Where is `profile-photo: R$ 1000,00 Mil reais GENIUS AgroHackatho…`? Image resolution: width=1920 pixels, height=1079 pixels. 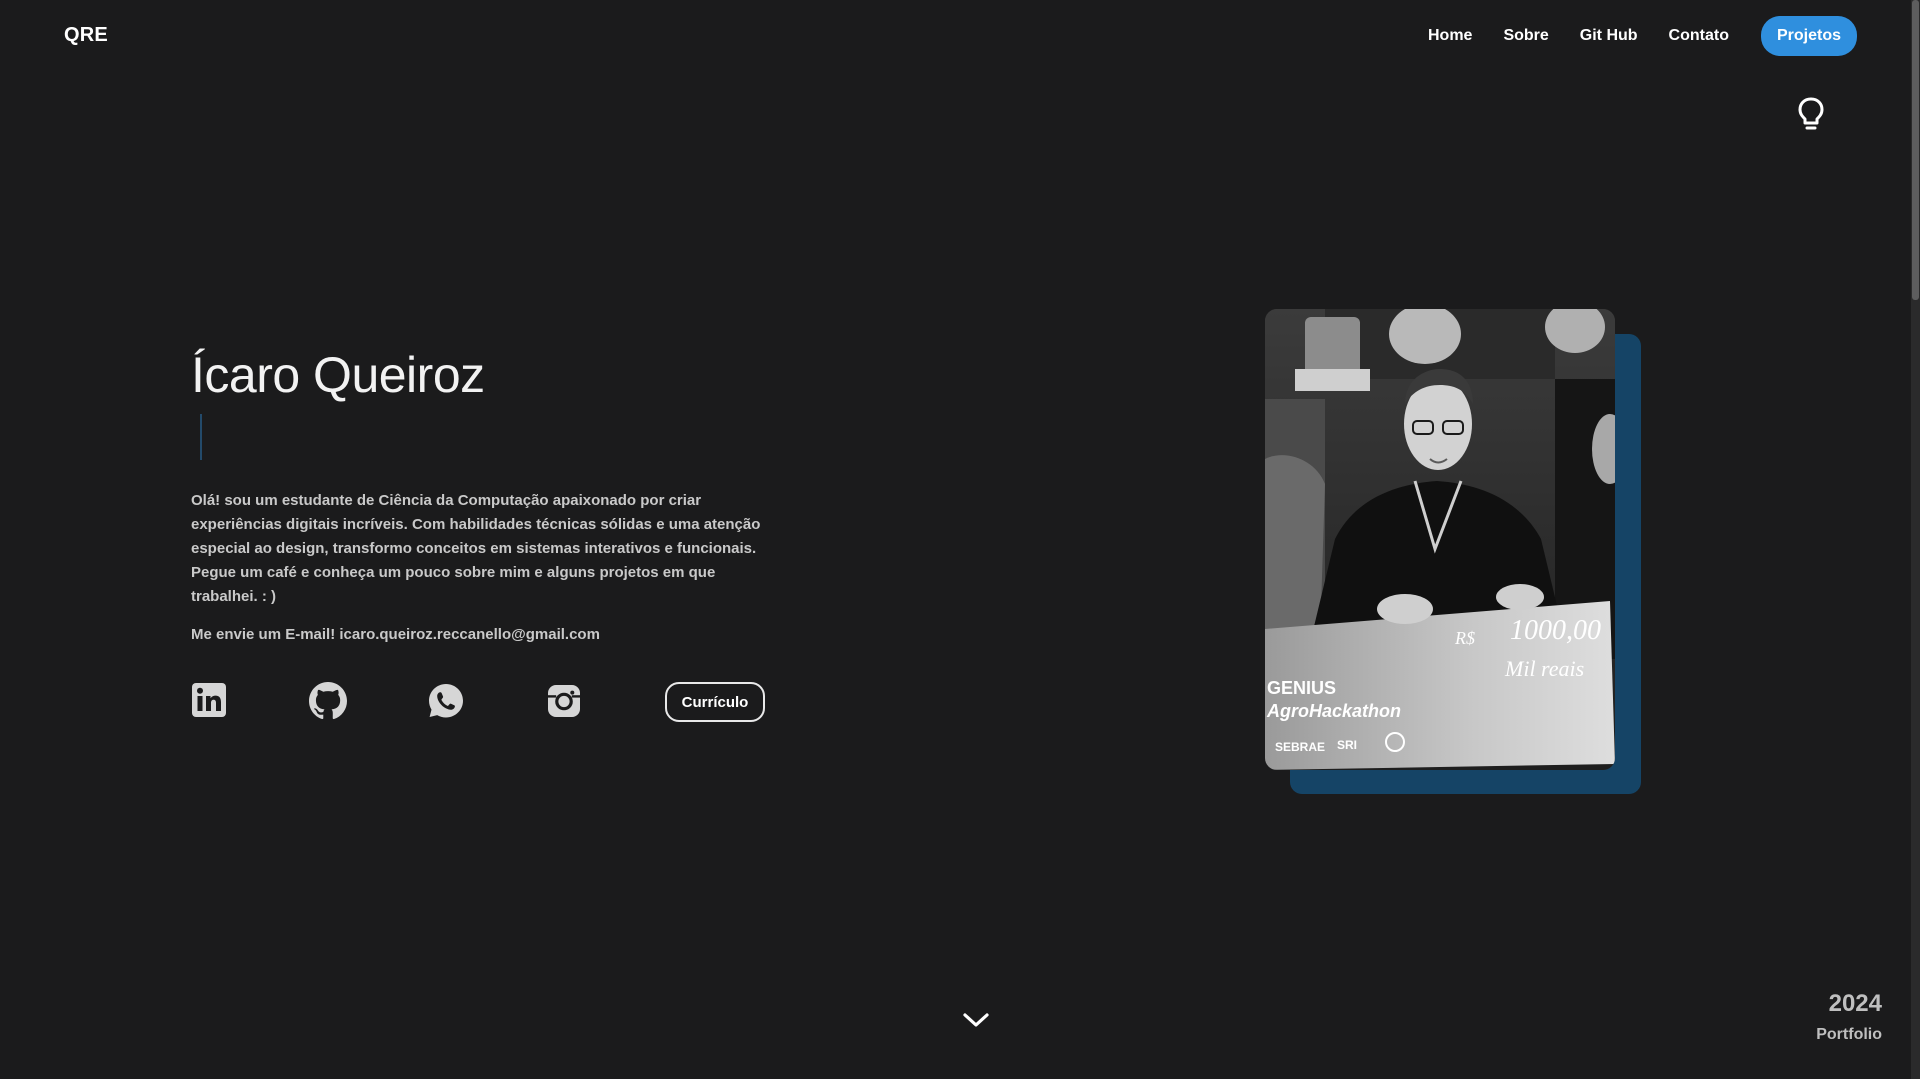
profile-photo: R$ 1000,00 Mil reais GENIUS AgroHackatho… is located at coordinates (1440, 539).